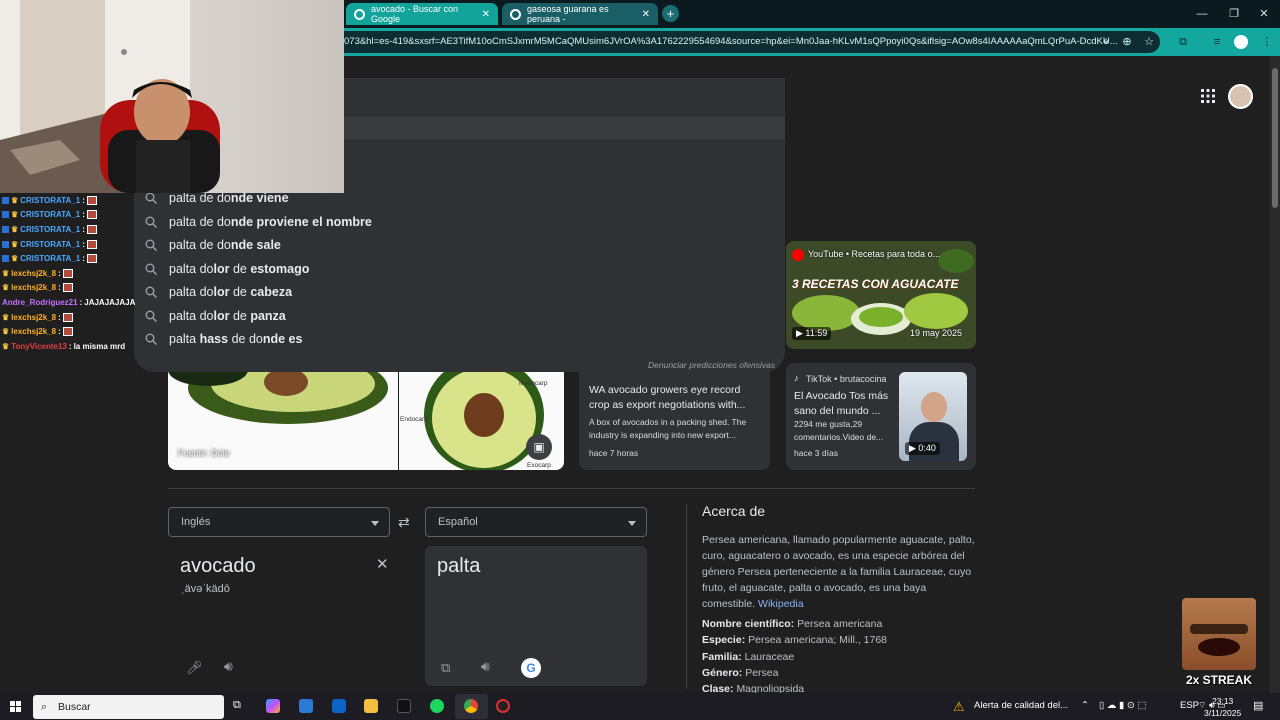 The height and width of the screenshot is (720, 1280). I want to click on media-icon: ≡, so click(1217, 42).